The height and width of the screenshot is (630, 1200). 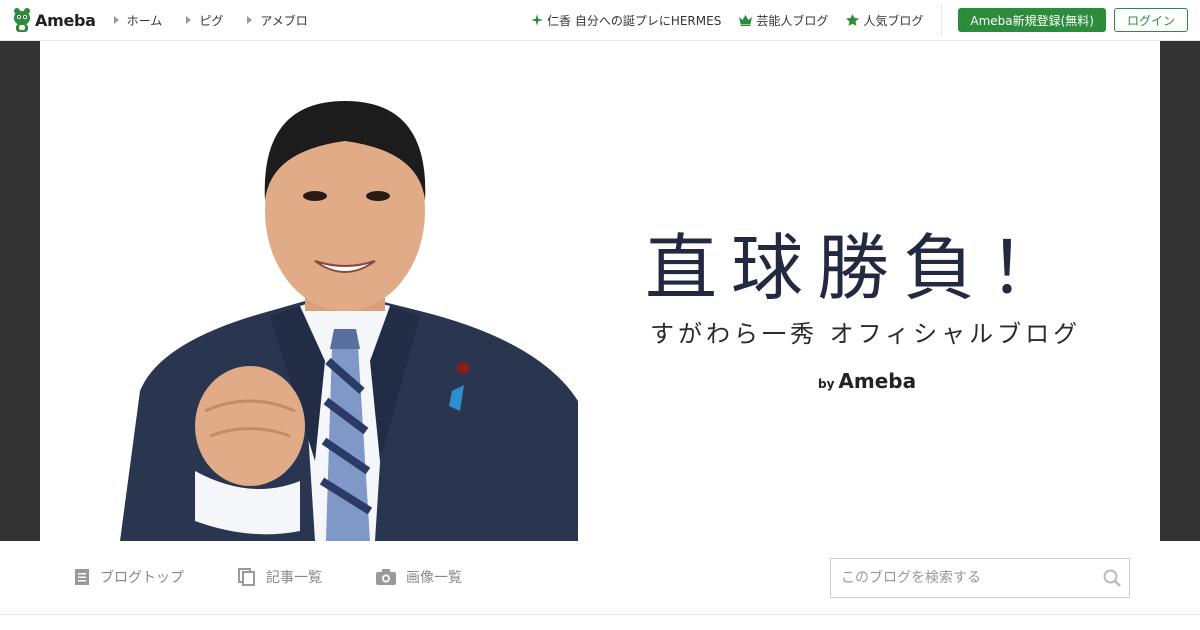 I want to click on tab-blog-top: ブログトップ, so click(x=129, y=577).